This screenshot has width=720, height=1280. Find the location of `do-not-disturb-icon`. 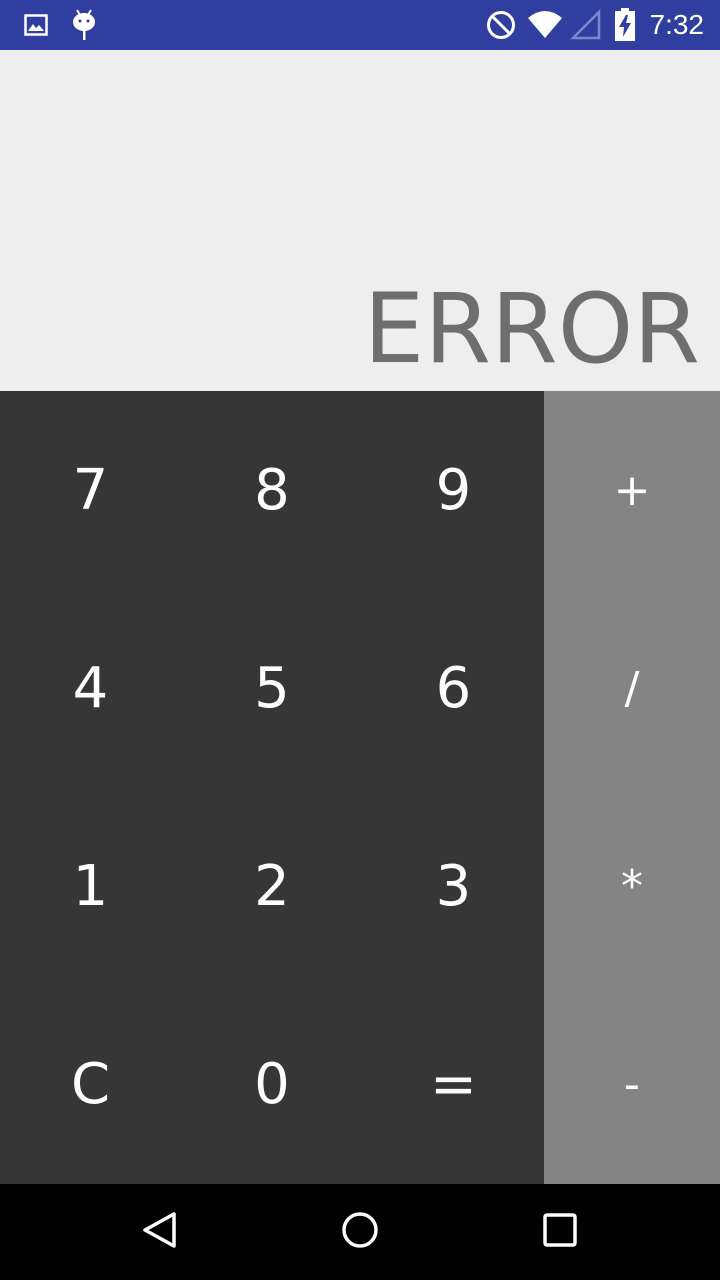

do-not-disturb-icon is located at coordinates (501, 25).